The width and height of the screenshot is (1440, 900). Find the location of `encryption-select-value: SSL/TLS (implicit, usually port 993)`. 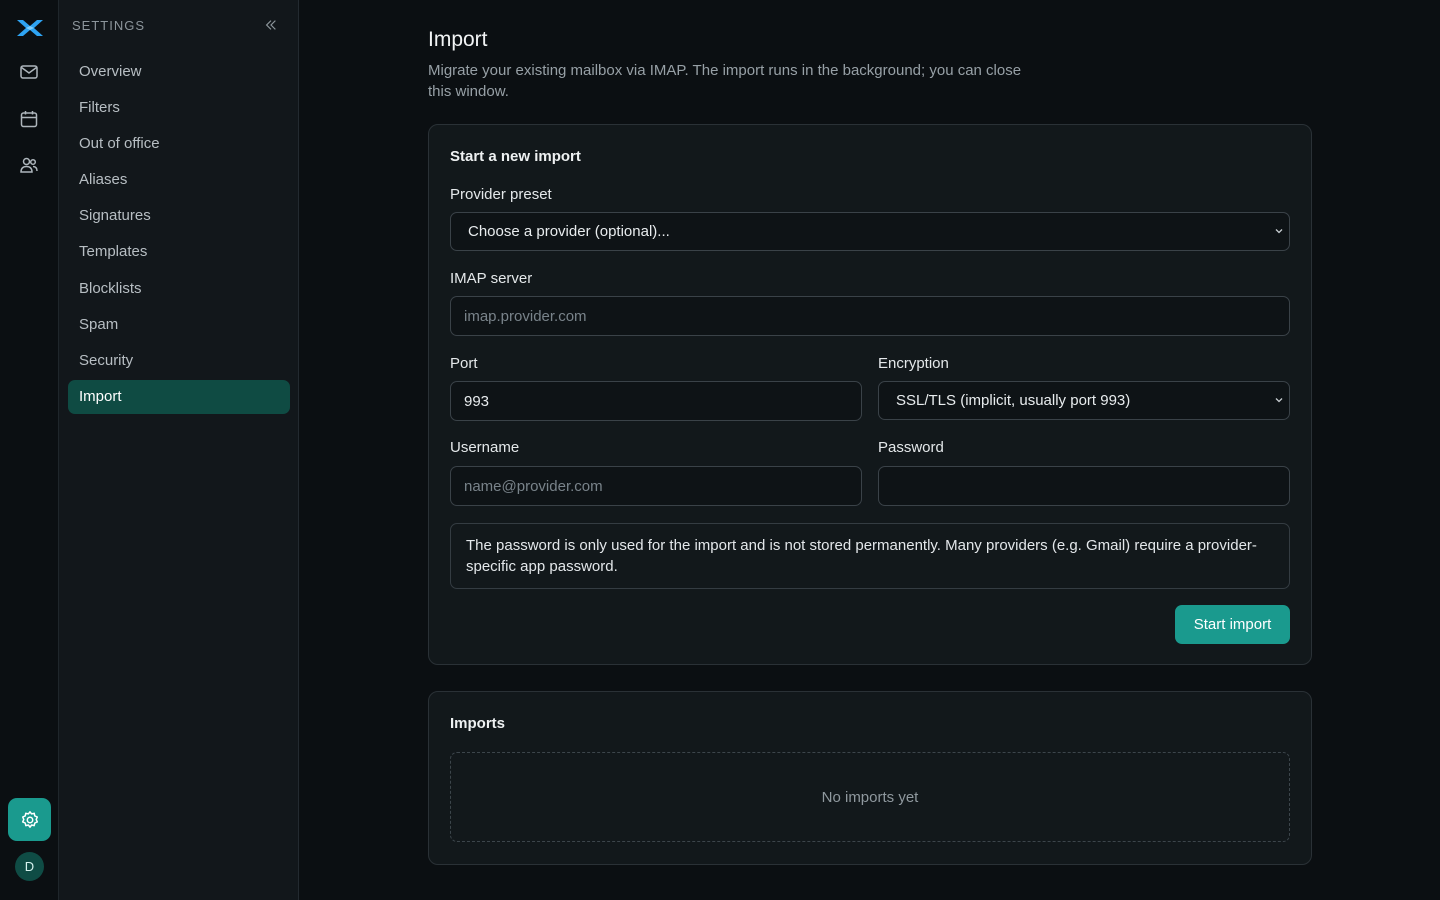

encryption-select-value: SSL/TLS (implicit, usually port 993) is located at coordinates (1013, 400).